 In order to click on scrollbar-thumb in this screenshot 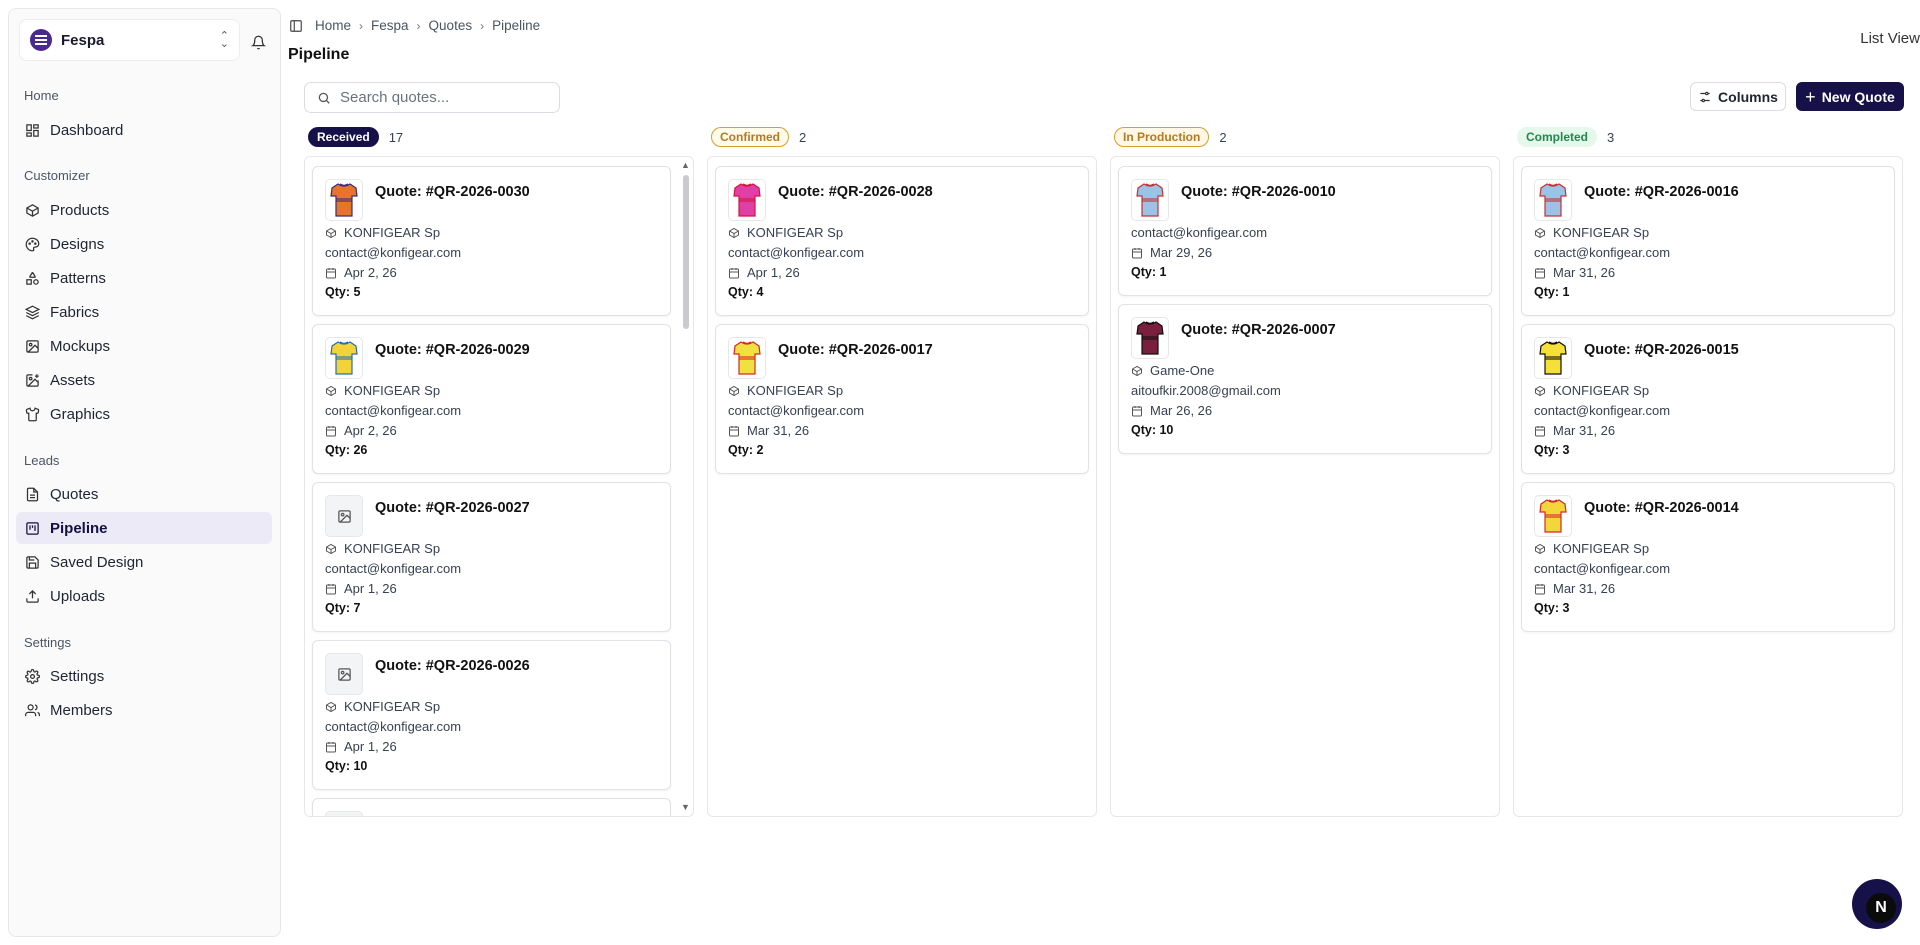, I will do `click(686, 252)`.